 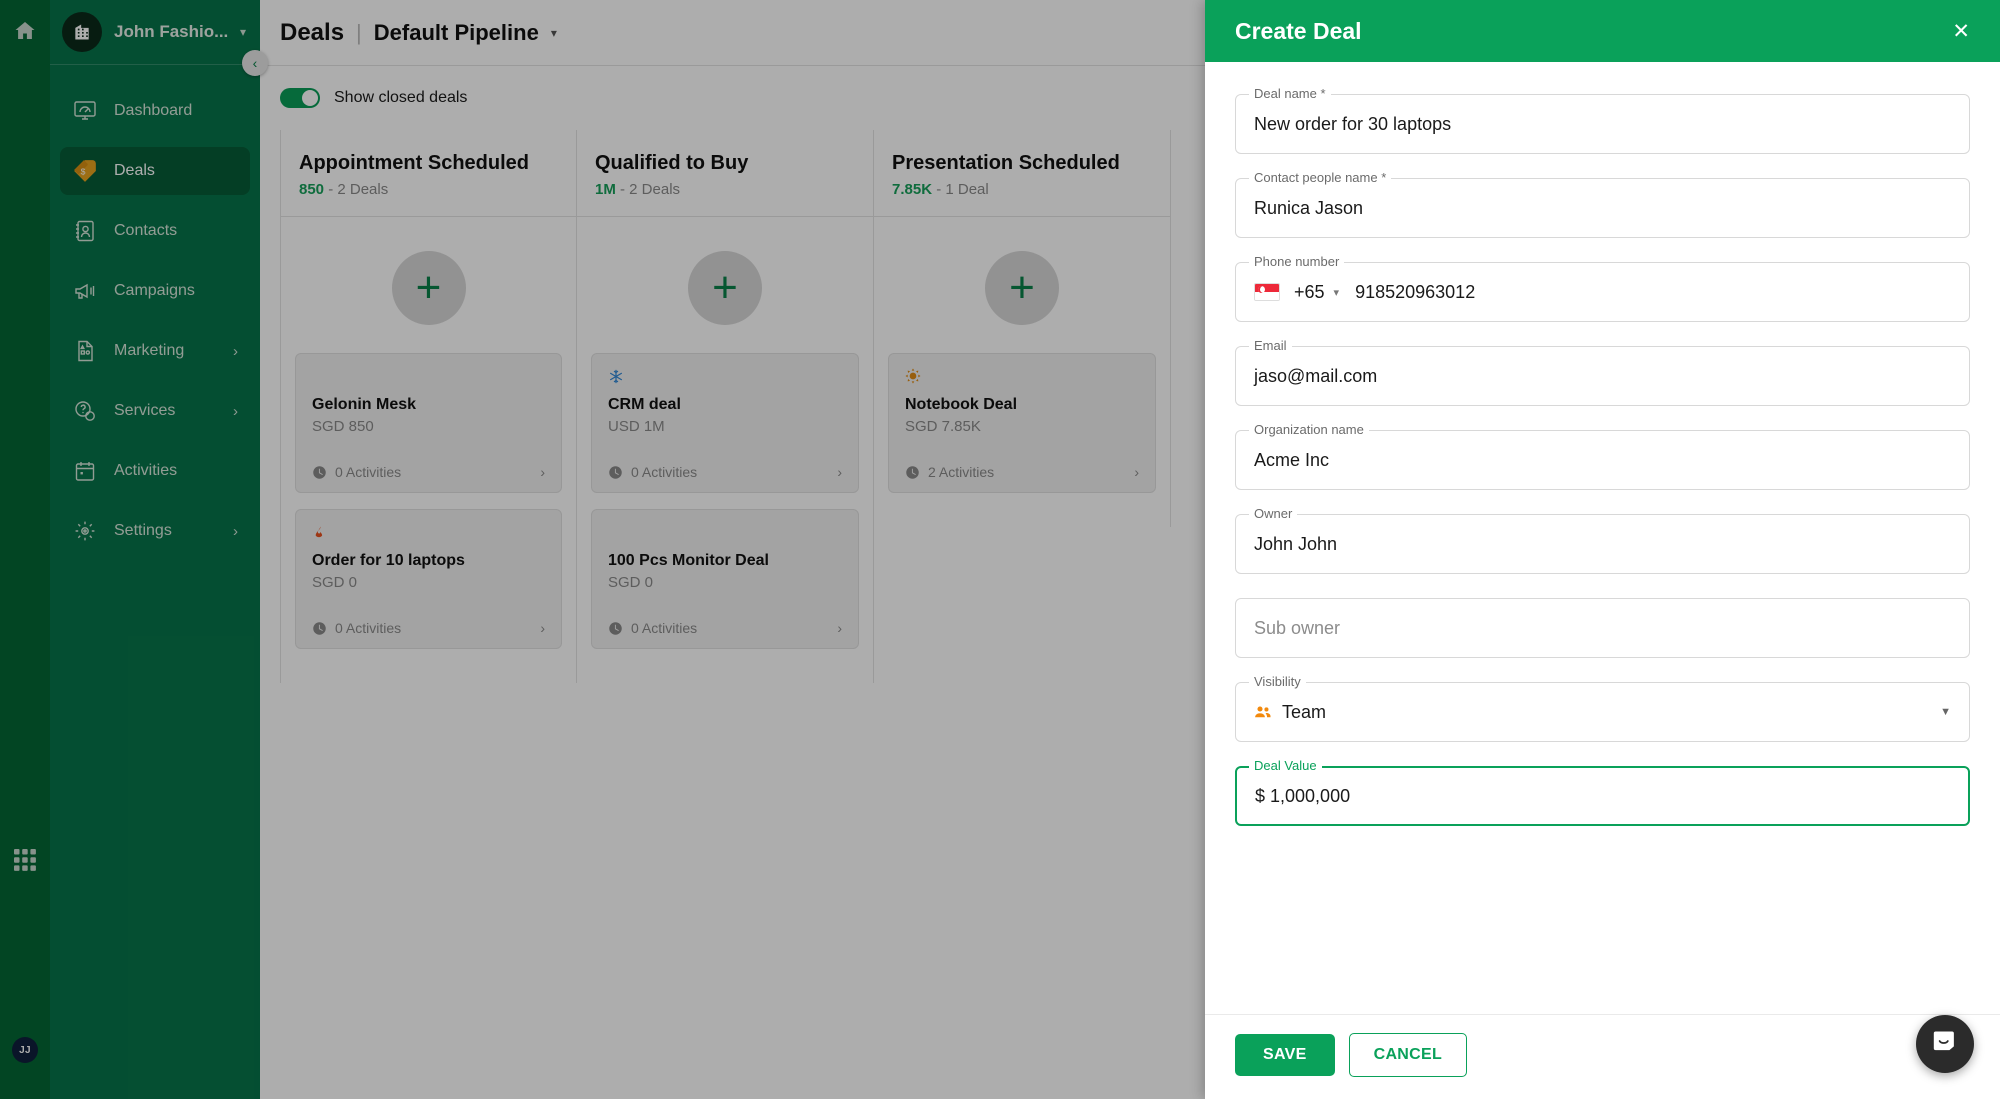 I want to click on cancel-button: CANCEL, so click(x=1408, y=1055).